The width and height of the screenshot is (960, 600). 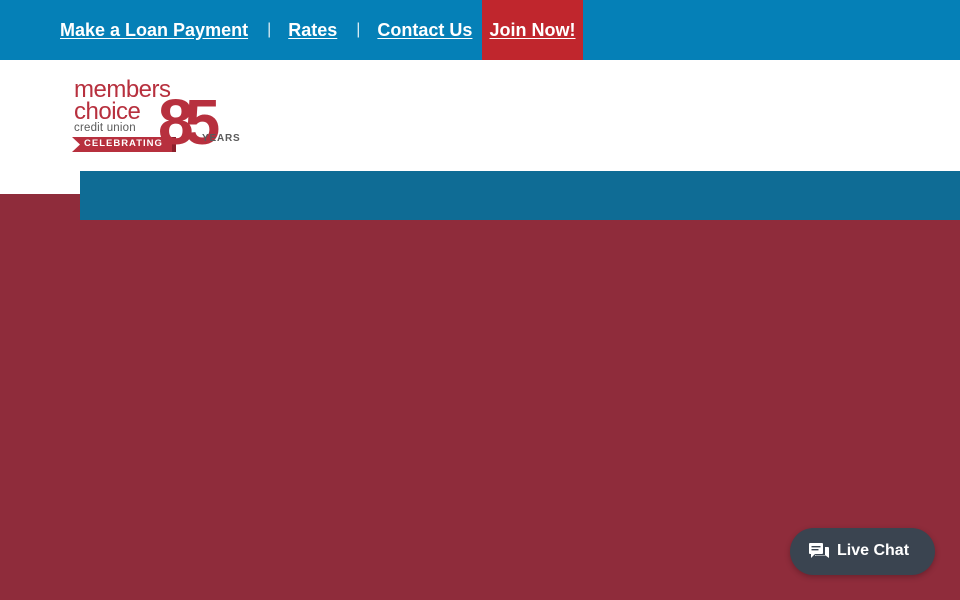 What do you see at coordinates (520, 195) in the screenshot?
I see `main-nav-bar` at bounding box center [520, 195].